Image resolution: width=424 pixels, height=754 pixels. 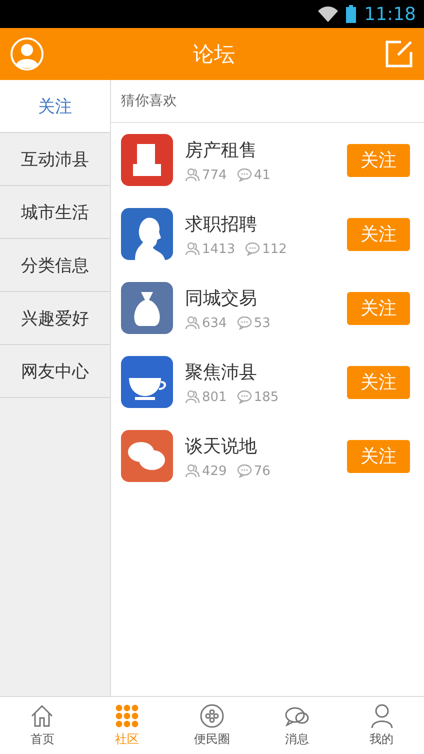 What do you see at coordinates (221, 446) in the screenshot?
I see `forum-name: 谈天说地` at bounding box center [221, 446].